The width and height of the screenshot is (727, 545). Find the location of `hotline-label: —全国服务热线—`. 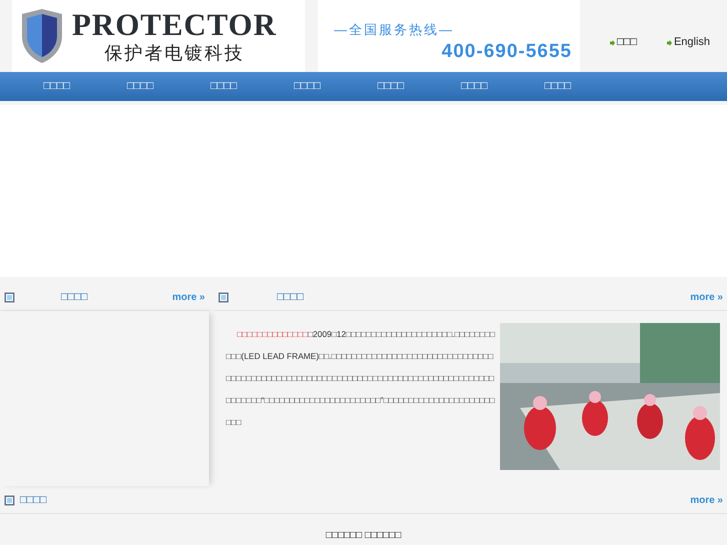

hotline-label: —全国服务热线— is located at coordinates (394, 30).